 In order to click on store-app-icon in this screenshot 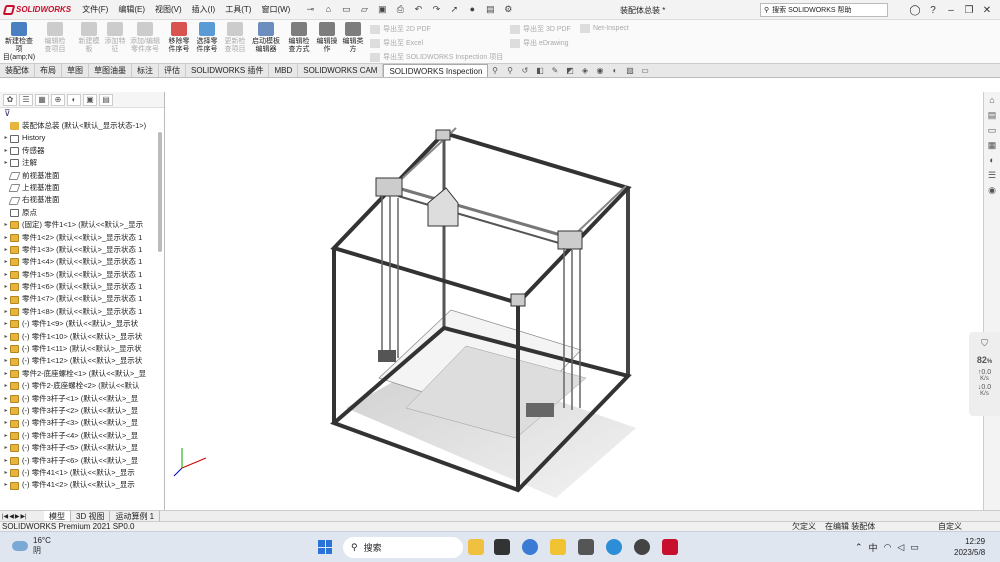, I will do `click(586, 547)`.